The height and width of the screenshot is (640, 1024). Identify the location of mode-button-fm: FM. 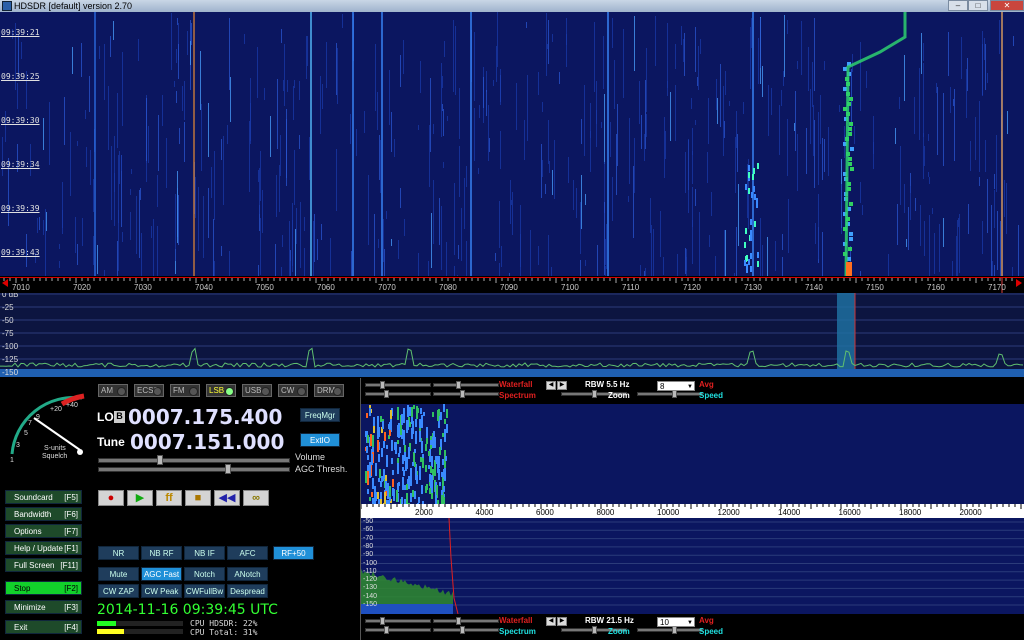
(185, 390).